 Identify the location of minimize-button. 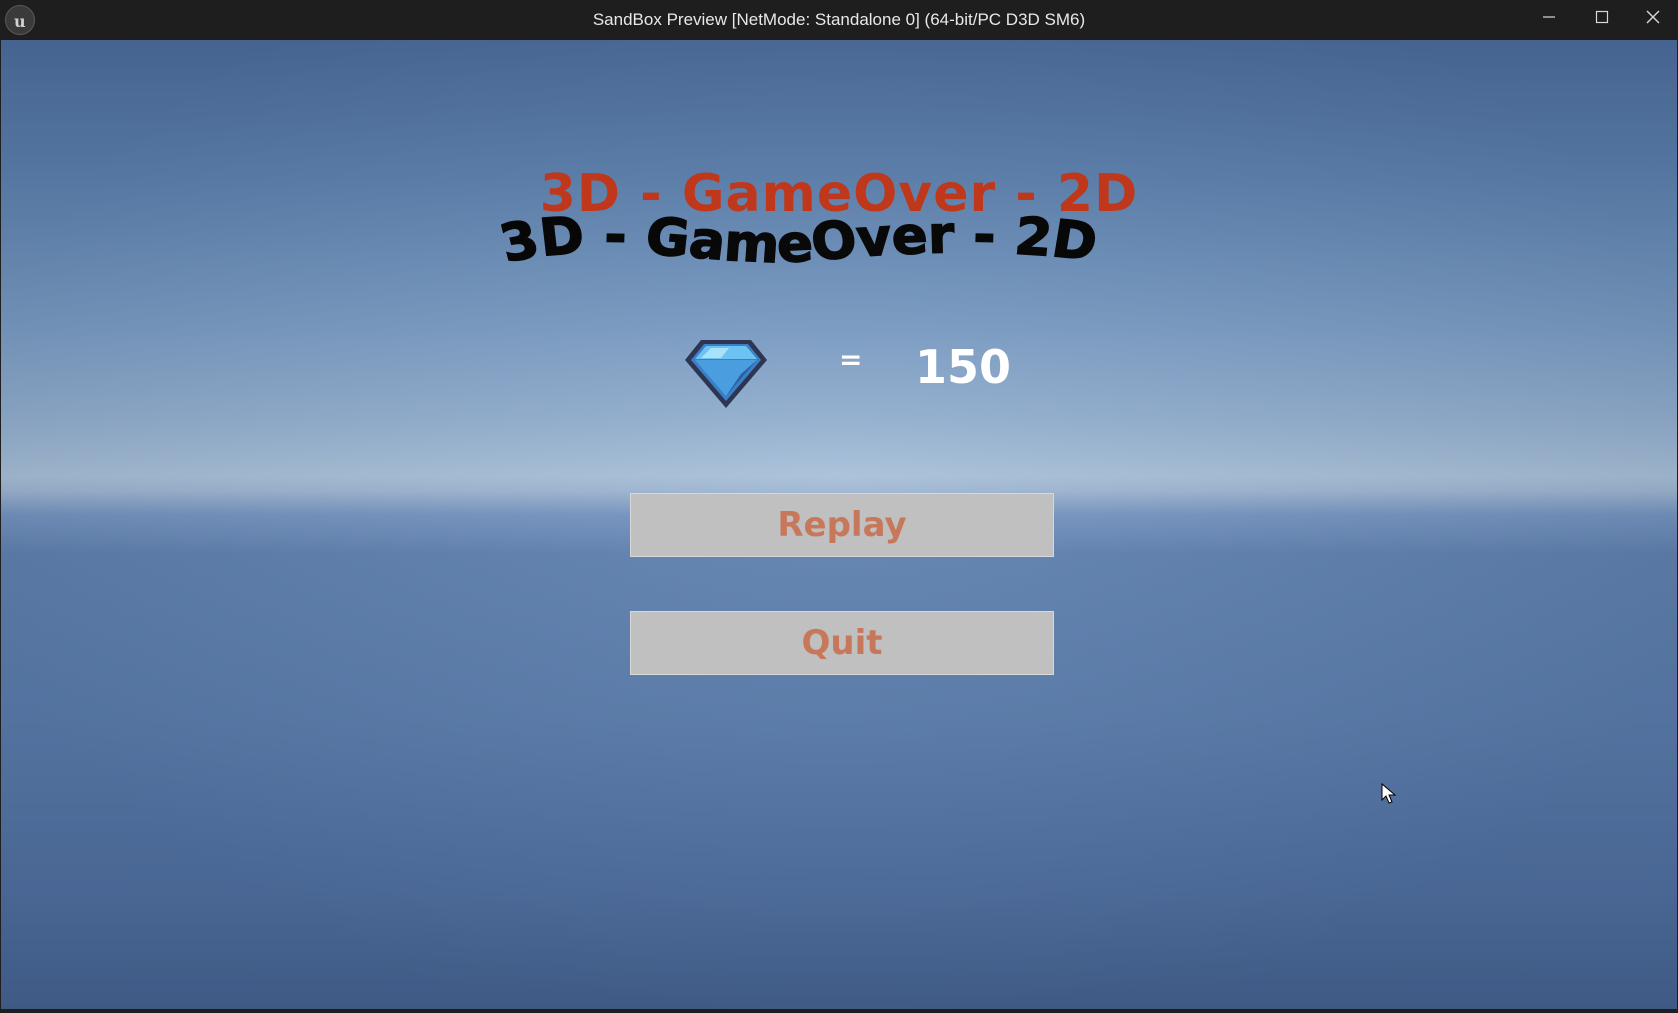
(1549, 17).